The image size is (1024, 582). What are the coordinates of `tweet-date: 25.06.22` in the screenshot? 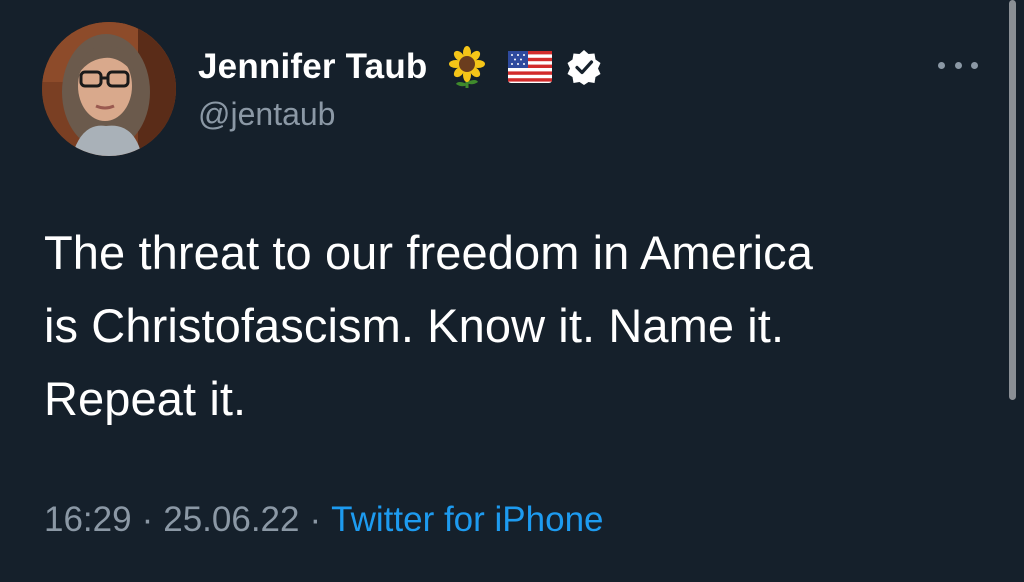 It's located at (231, 519).